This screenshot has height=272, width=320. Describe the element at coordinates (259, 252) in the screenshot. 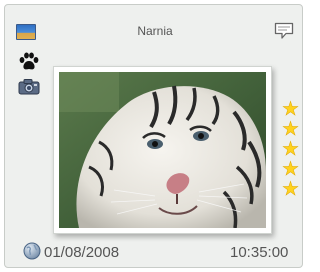

I see `photo-time: 10:35:00` at that location.